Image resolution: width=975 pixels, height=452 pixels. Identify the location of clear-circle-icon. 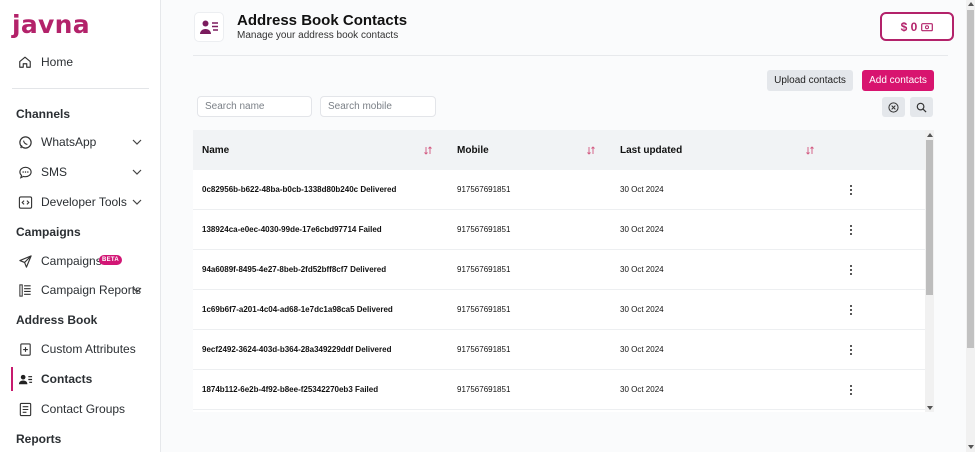
(893, 107).